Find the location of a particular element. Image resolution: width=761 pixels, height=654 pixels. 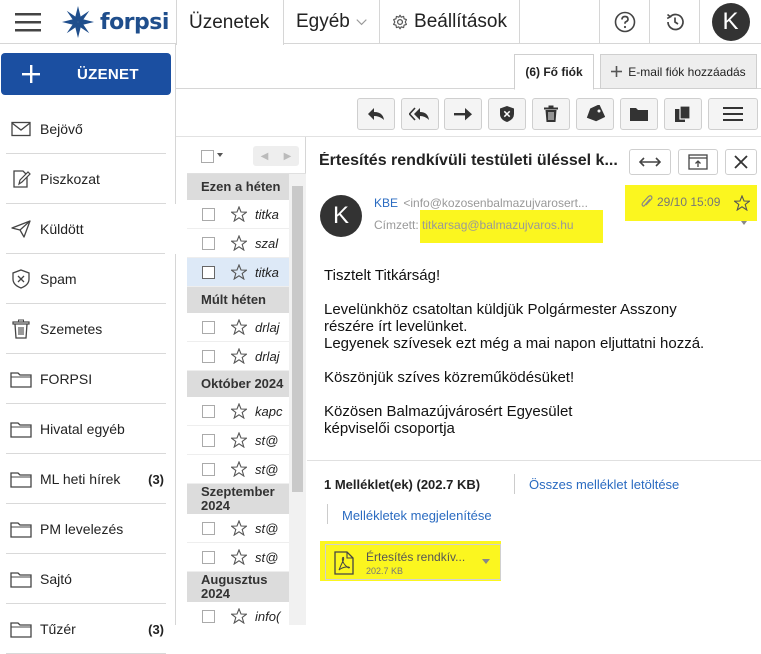

add-account-tab: E-mail fiók hozzáadás is located at coordinates (678, 71).